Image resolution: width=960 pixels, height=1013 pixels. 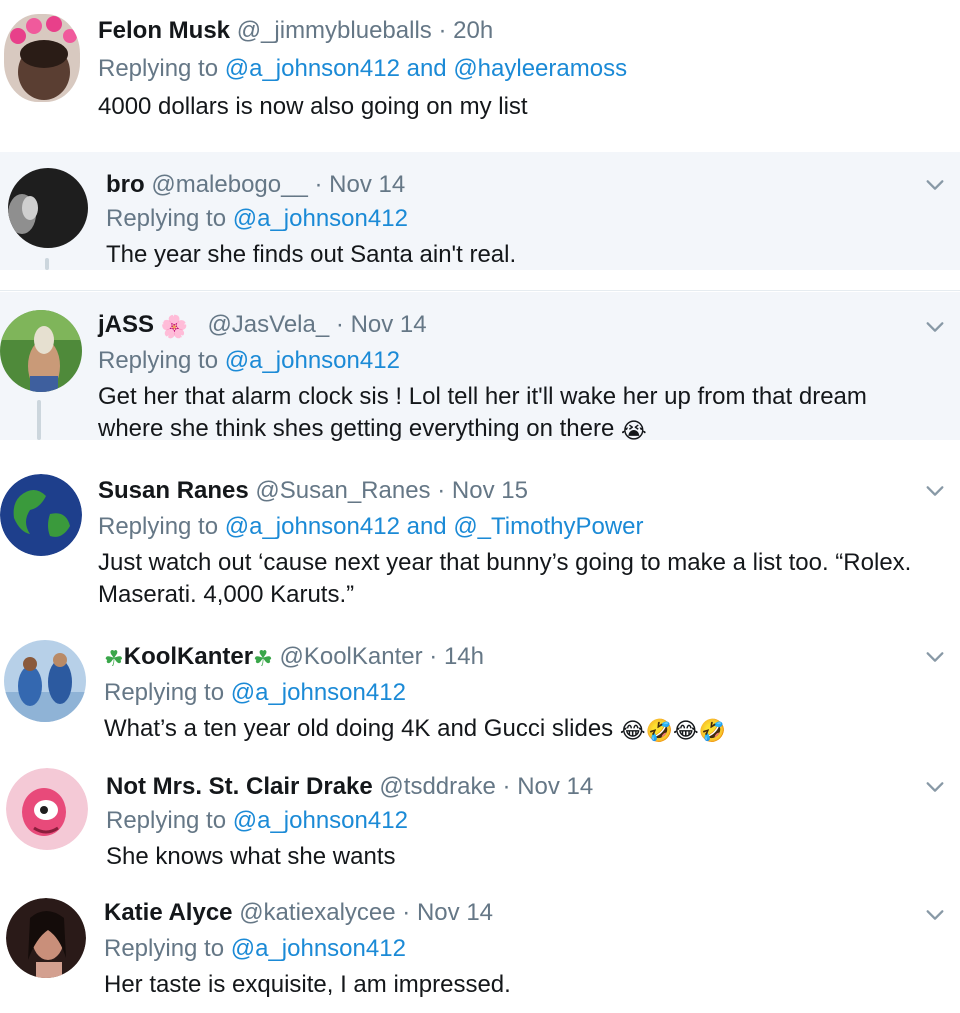 What do you see at coordinates (540, 68) in the screenshot?
I see `mention-link: @hayleeramoss` at bounding box center [540, 68].